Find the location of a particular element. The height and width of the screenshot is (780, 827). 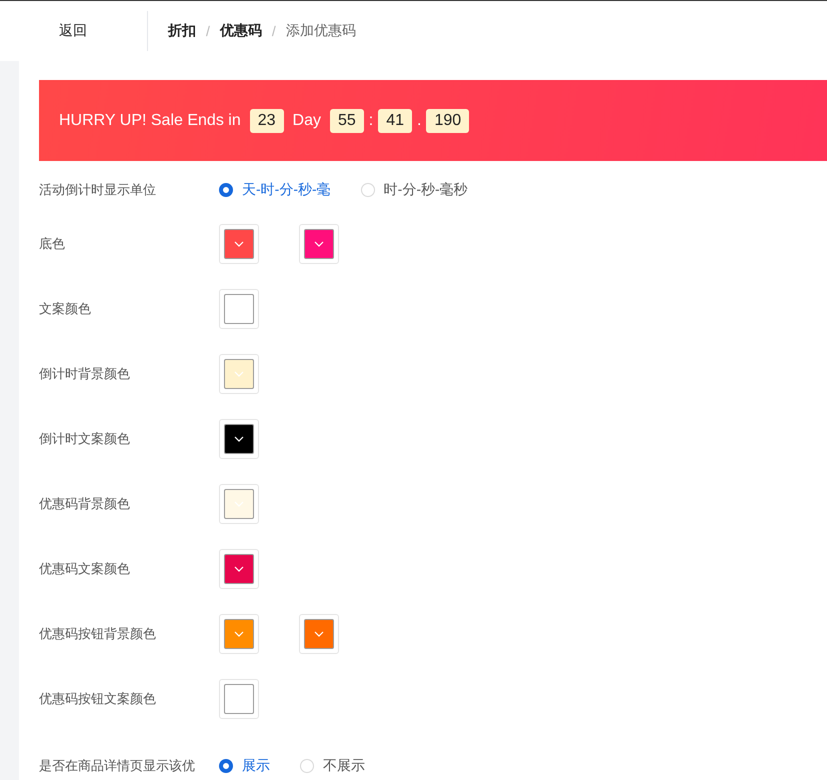

countdown-digits: 55 is located at coordinates (347, 120).